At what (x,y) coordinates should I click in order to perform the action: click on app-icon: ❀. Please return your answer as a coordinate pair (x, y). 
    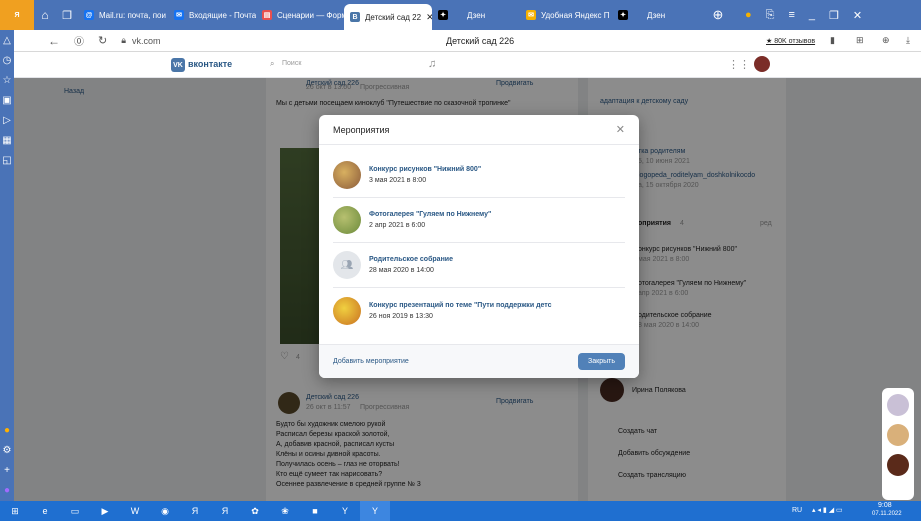
    Looking at the image, I should click on (285, 511).